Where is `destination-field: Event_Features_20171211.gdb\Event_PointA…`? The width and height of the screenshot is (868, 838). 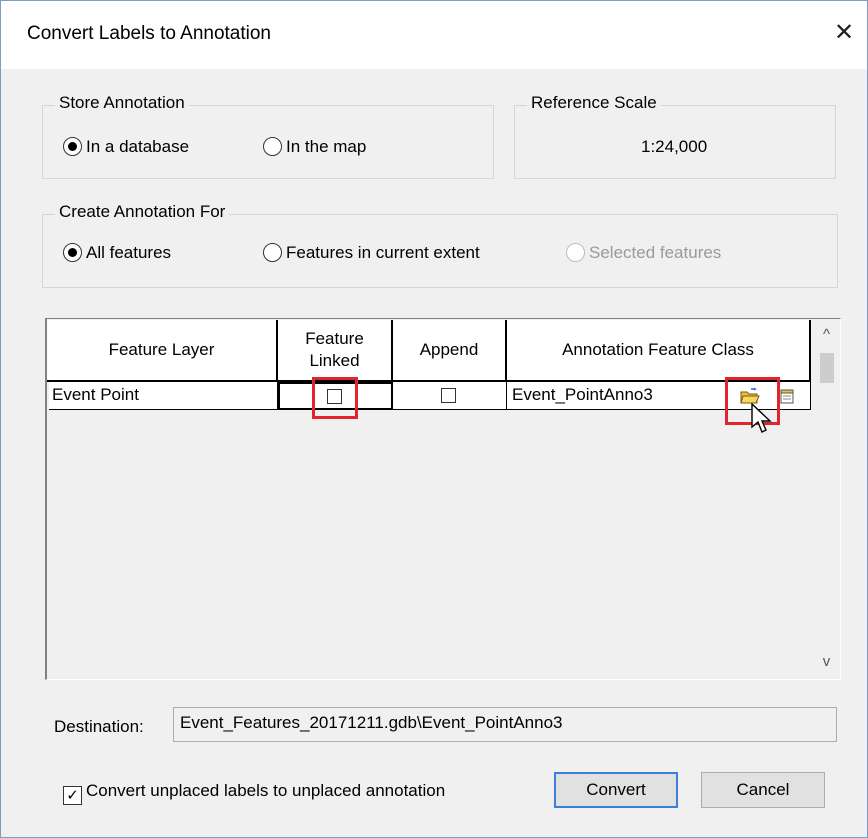 destination-field: Event_Features_20171211.gdb\Event_PointA… is located at coordinates (505, 724).